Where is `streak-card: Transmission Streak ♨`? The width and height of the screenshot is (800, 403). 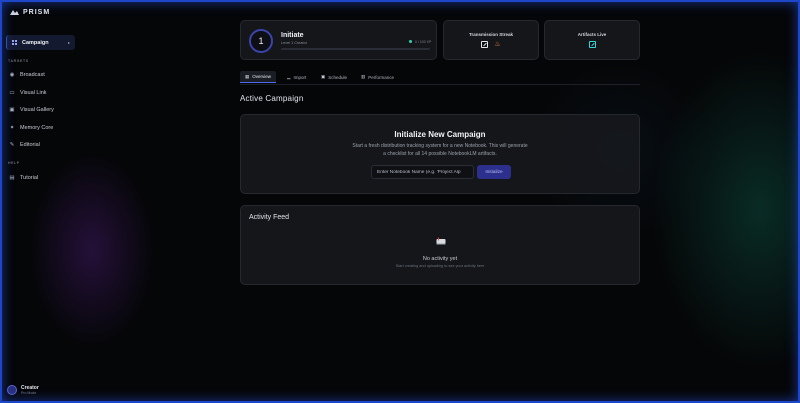
streak-card: Transmission Streak ♨ is located at coordinates (491, 40).